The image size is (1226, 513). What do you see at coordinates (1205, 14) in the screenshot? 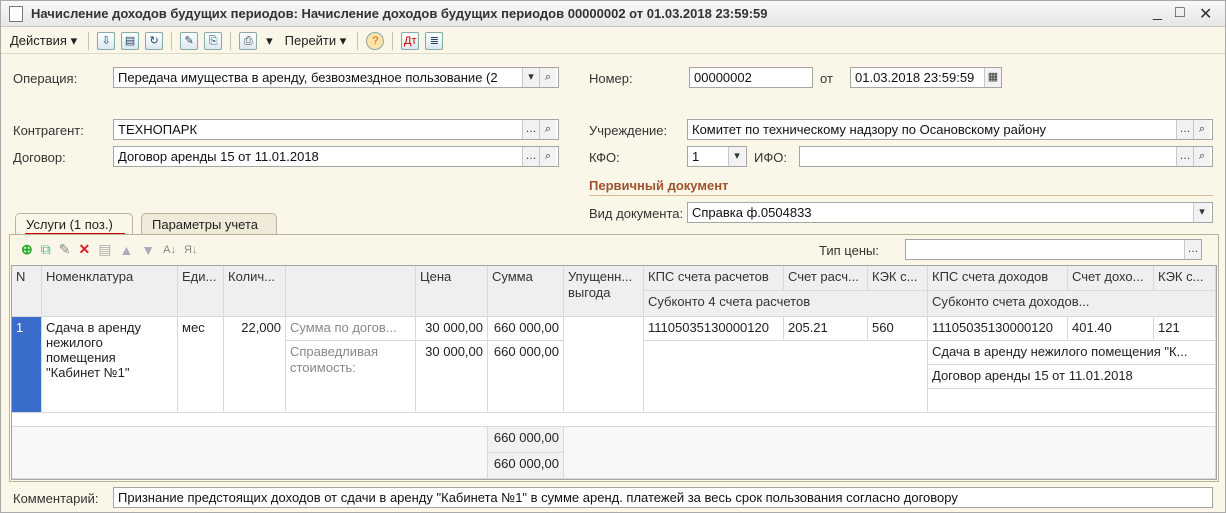
I see `close-icon: ✕` at bounding box center [1205, 14].